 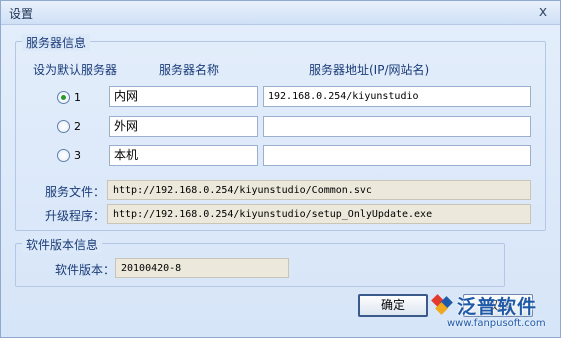 I want to click on upgrade-program-label: 升级程序：, so click(x=75, y=216).